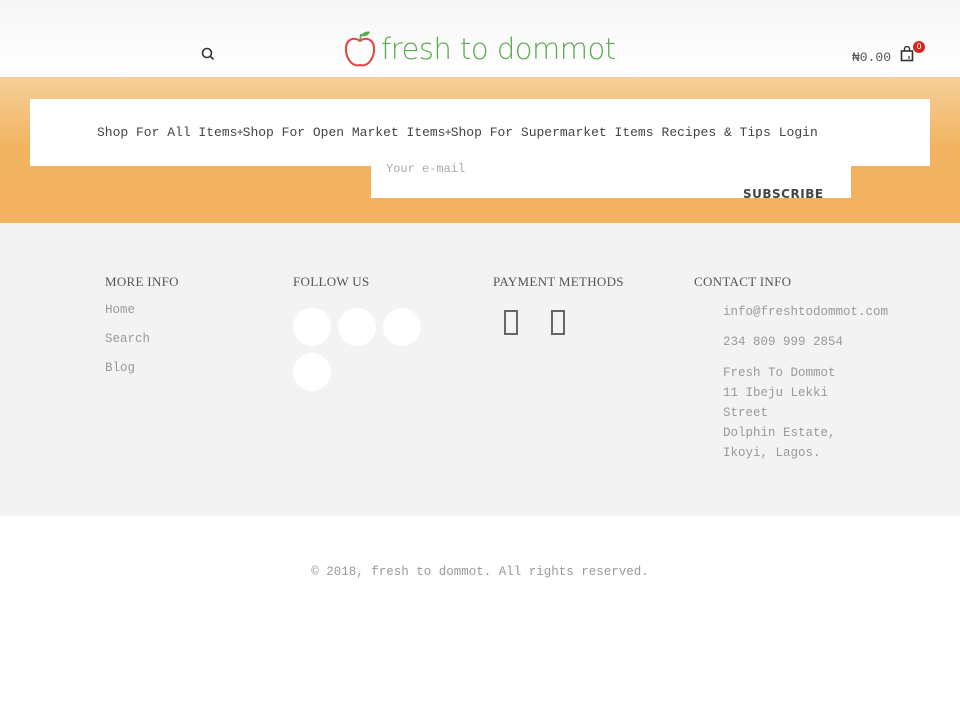 This screenshot has height=720, width=960. What do you see at coordinates (746, 413) in the screenshot?
I see `address-line: Street` at bounding box center [746, 413].